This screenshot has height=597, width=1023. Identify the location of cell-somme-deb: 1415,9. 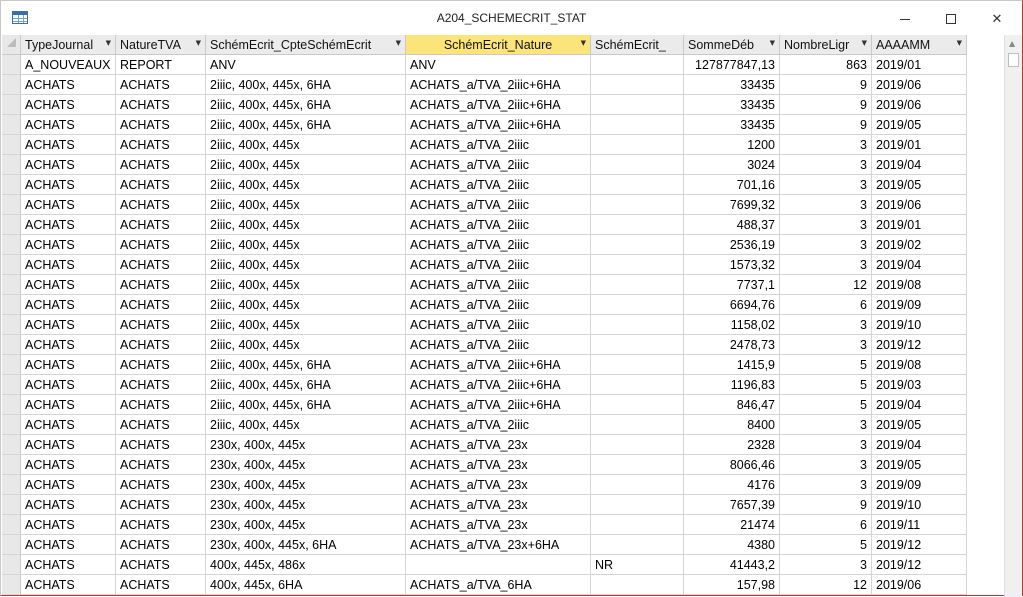
(732, 365).